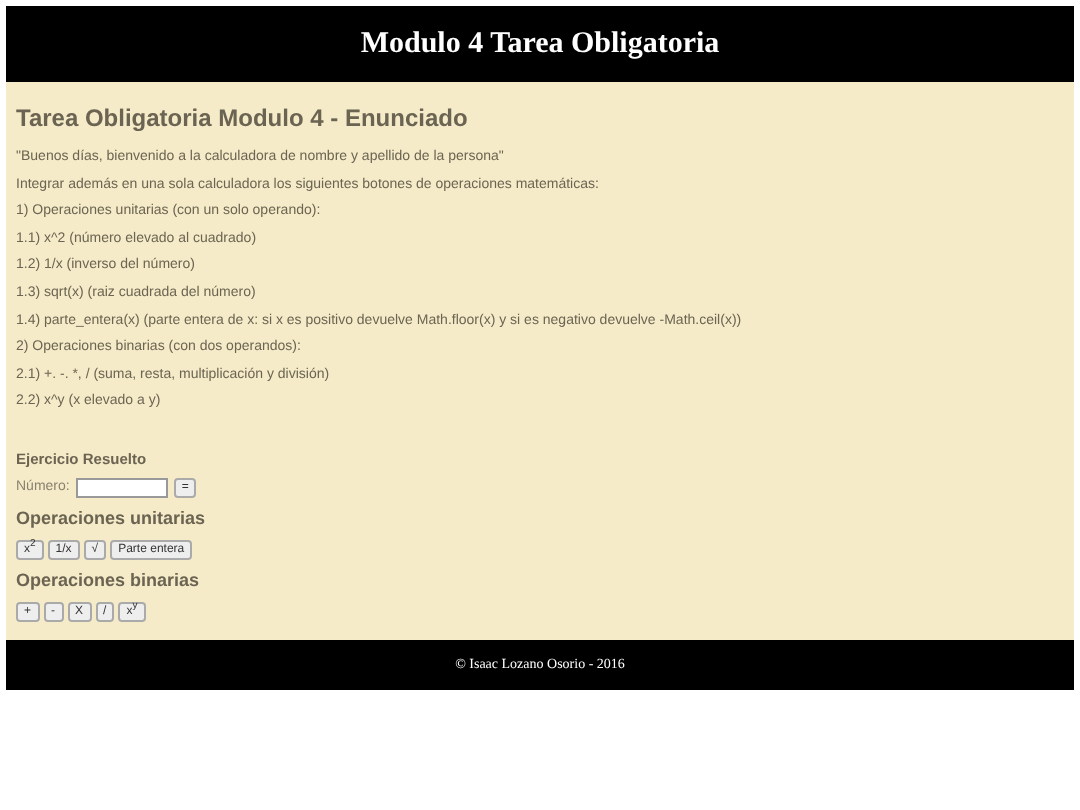 This screenshot has height=810, width=1080. I want to click on operations-heading: Operaciones binarias, so click(109, 579).